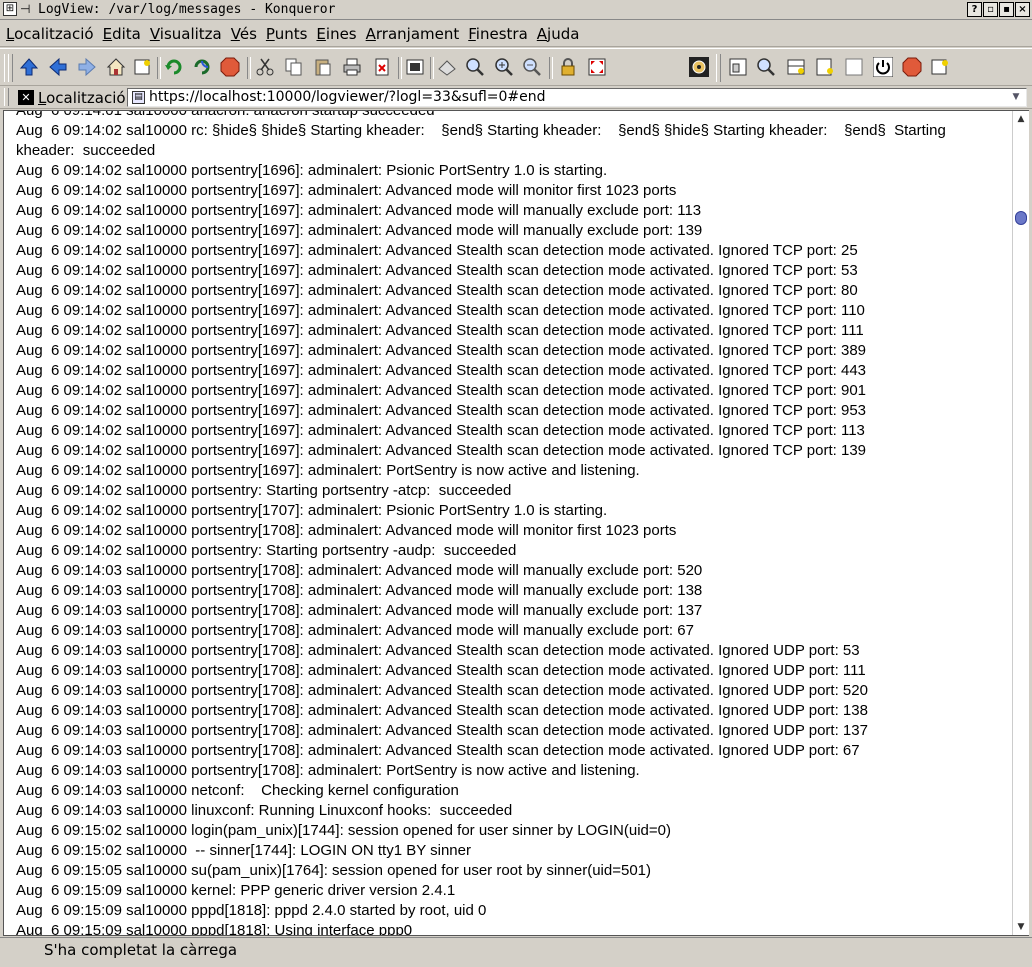 Image resolution: width=1032 pixels, height=967 pixels. Describe the element at coordinates (1016, 97) in the screenshot. I see `chevron-down-icon: ▼` at that location.